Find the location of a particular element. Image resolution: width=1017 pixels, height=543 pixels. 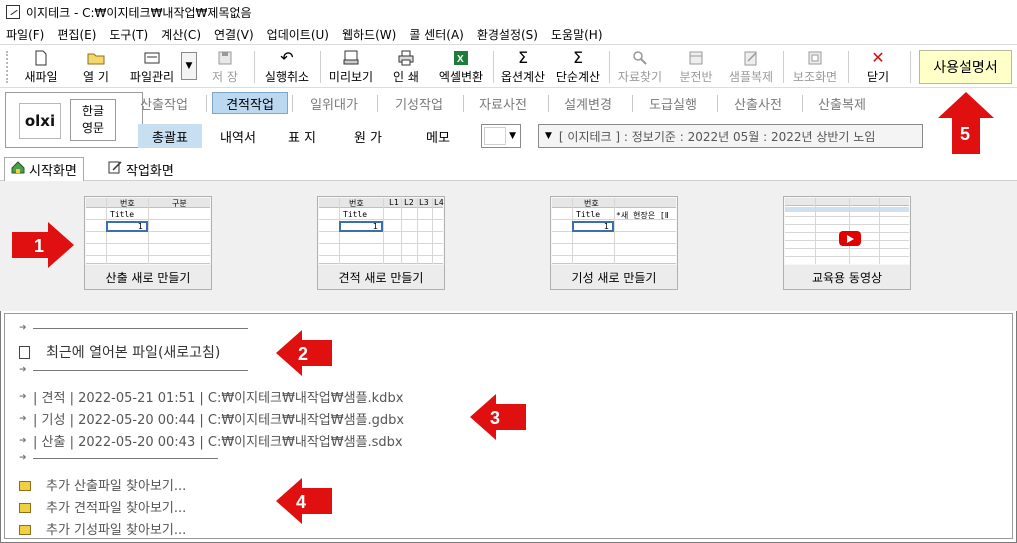

play-icon is located at coordinates (850, 238).